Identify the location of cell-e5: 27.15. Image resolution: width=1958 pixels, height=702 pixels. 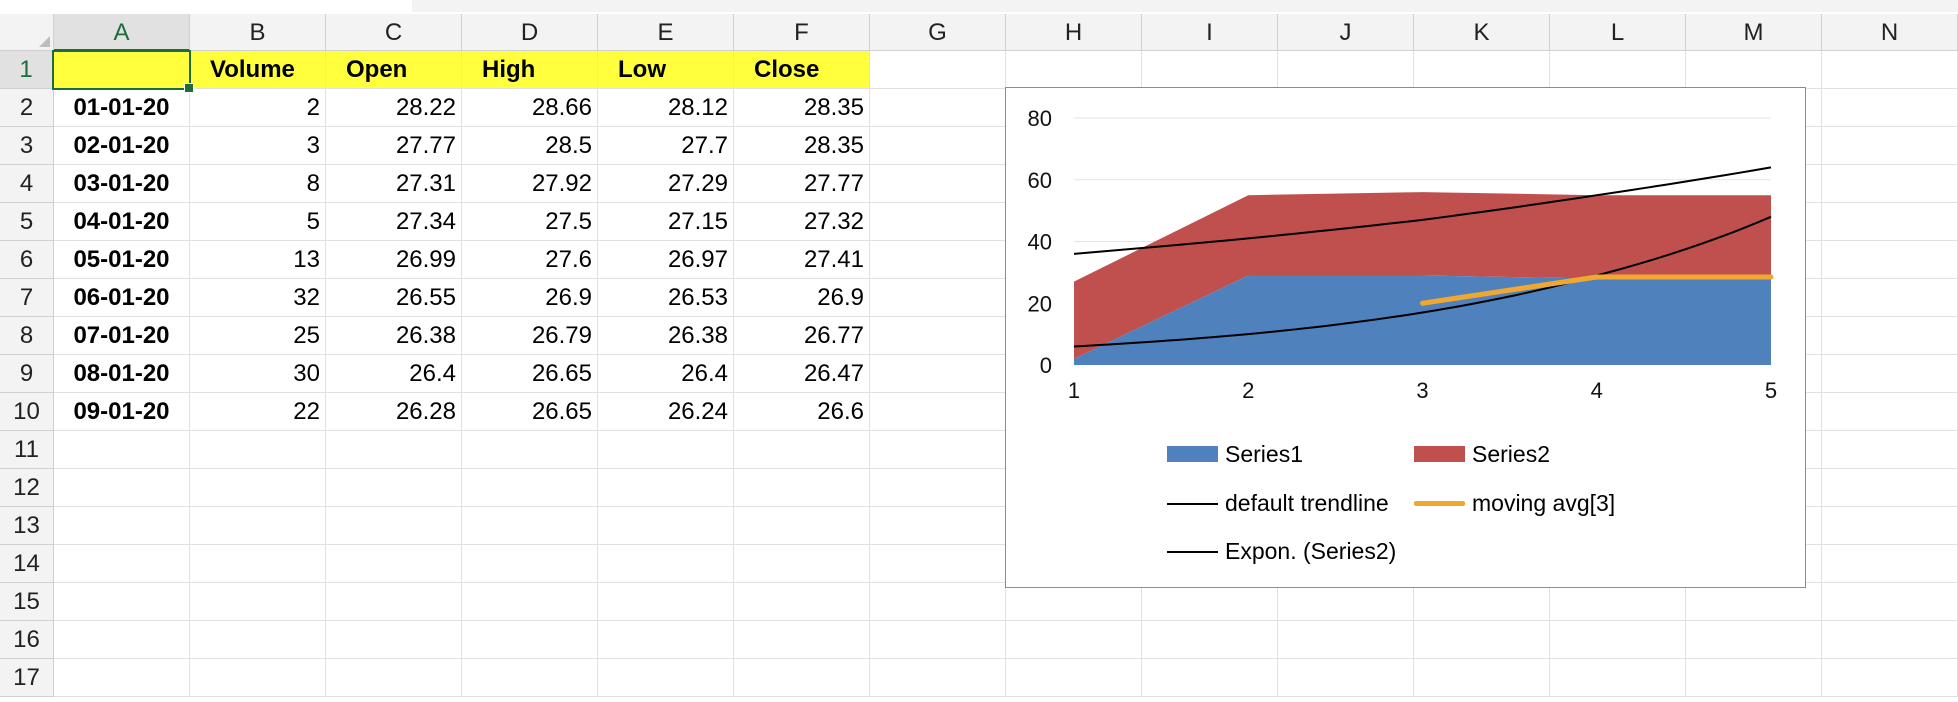
(666, 222).